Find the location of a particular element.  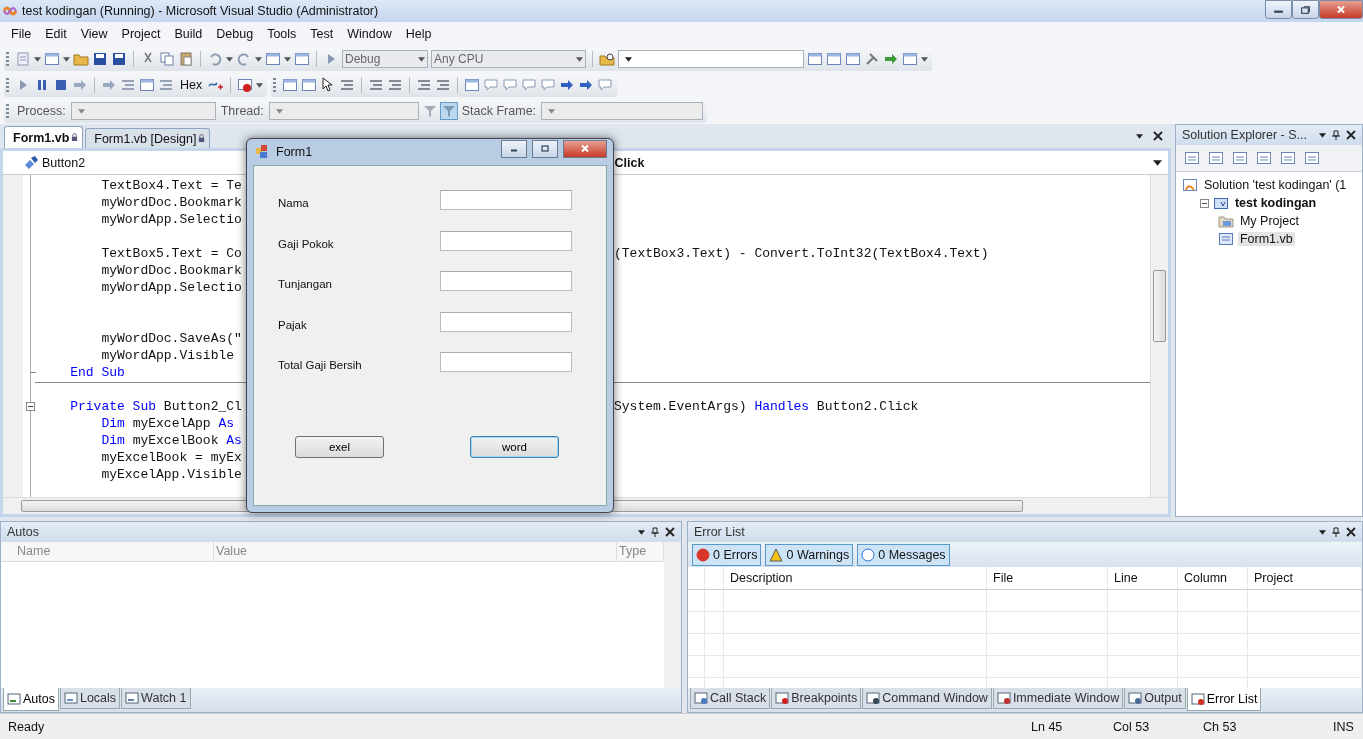

code-text: myWordDoc.SaveAs(" is located at coordinates (171, 338).